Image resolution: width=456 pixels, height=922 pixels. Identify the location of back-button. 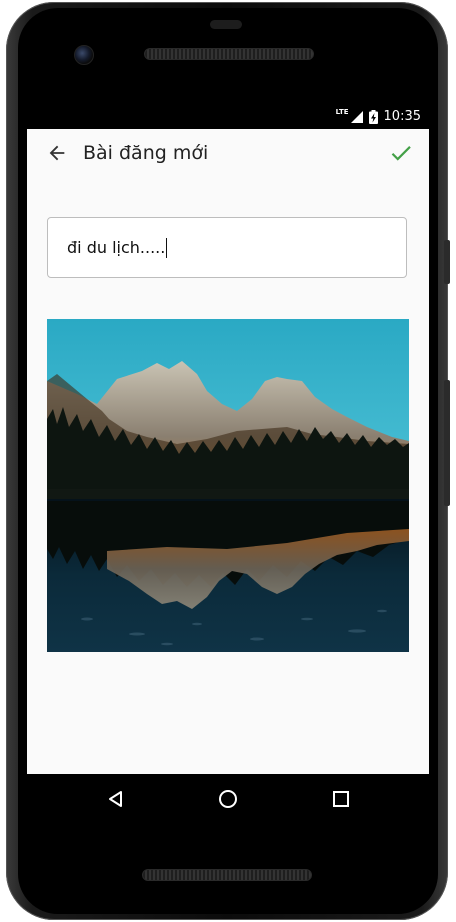
(57, 153).